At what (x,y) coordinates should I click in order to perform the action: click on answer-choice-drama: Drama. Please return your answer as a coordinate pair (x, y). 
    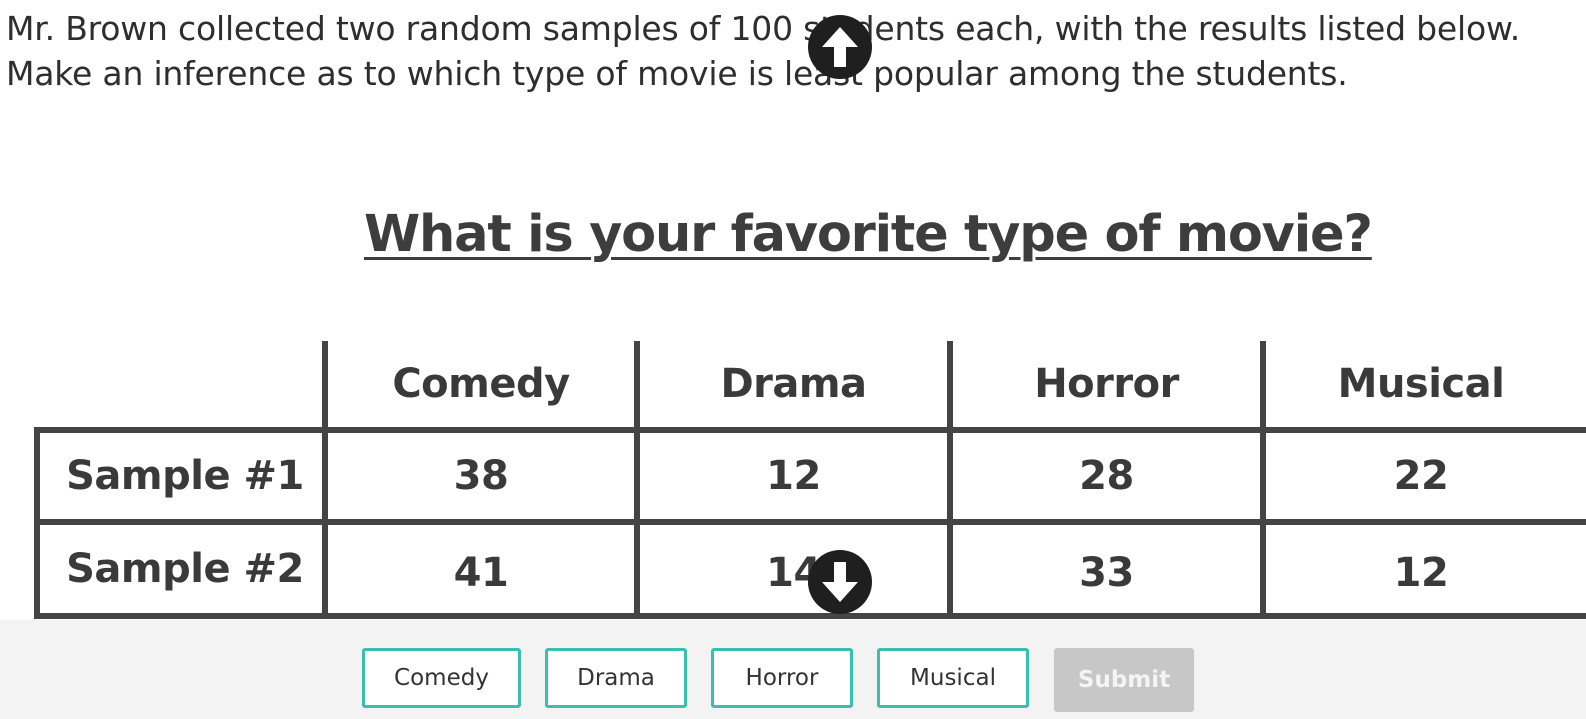
    Looking at the image, I should click on (616, 678).